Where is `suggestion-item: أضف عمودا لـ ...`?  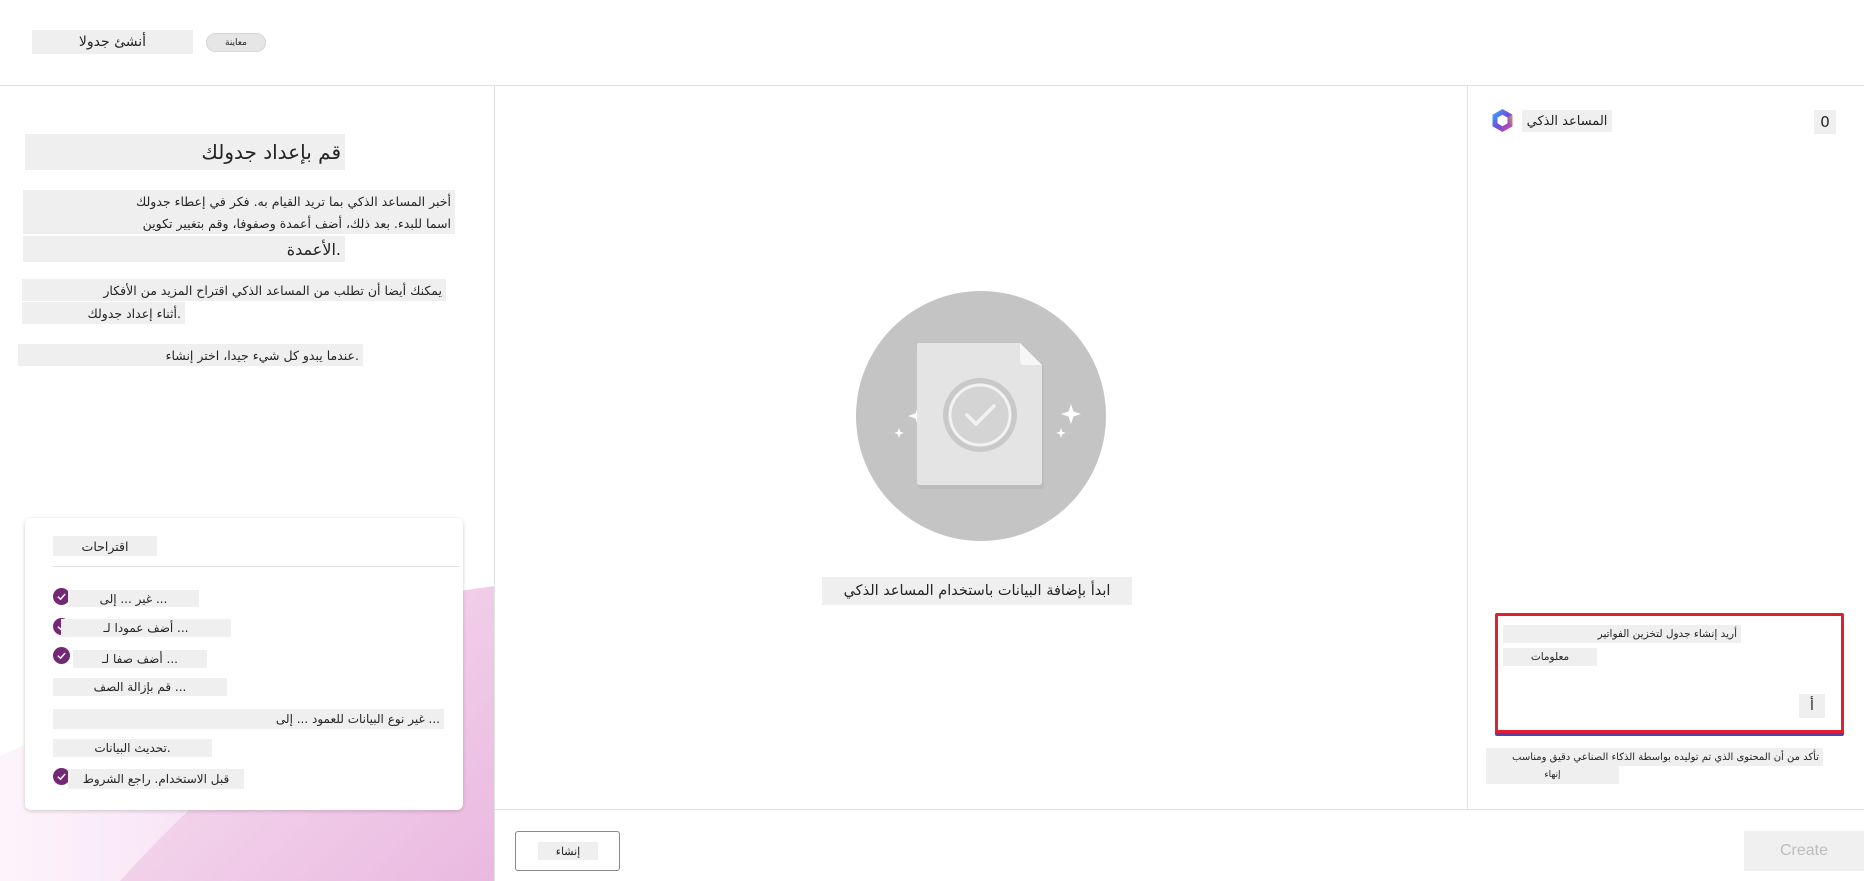 suggestion-item: أضف عمودا لـ ... is located at coordinates (146, 628).